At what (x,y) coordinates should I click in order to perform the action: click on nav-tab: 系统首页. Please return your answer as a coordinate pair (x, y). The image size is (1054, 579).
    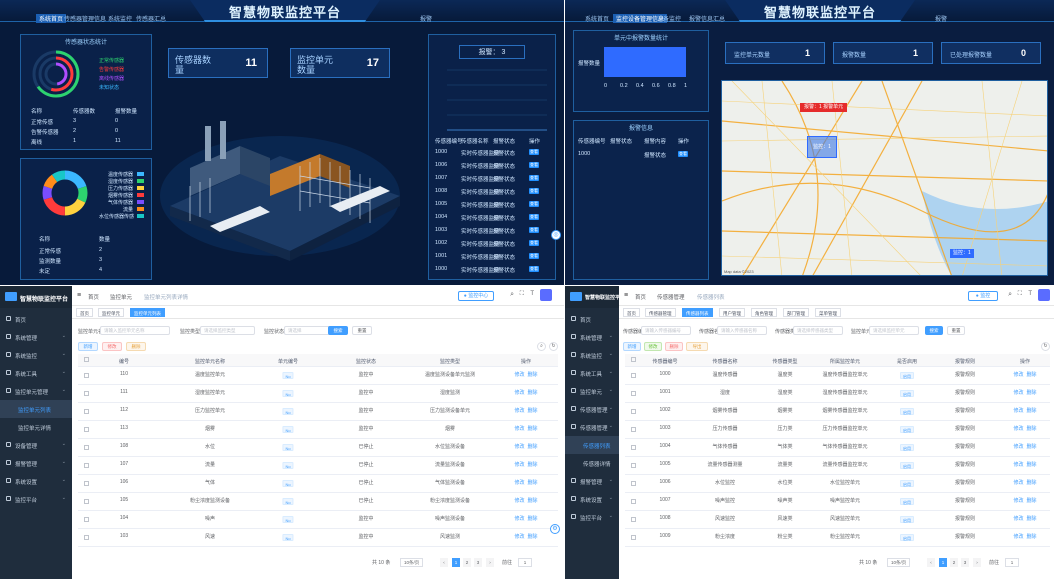
    Looking at the image, I should click on (597, 18).